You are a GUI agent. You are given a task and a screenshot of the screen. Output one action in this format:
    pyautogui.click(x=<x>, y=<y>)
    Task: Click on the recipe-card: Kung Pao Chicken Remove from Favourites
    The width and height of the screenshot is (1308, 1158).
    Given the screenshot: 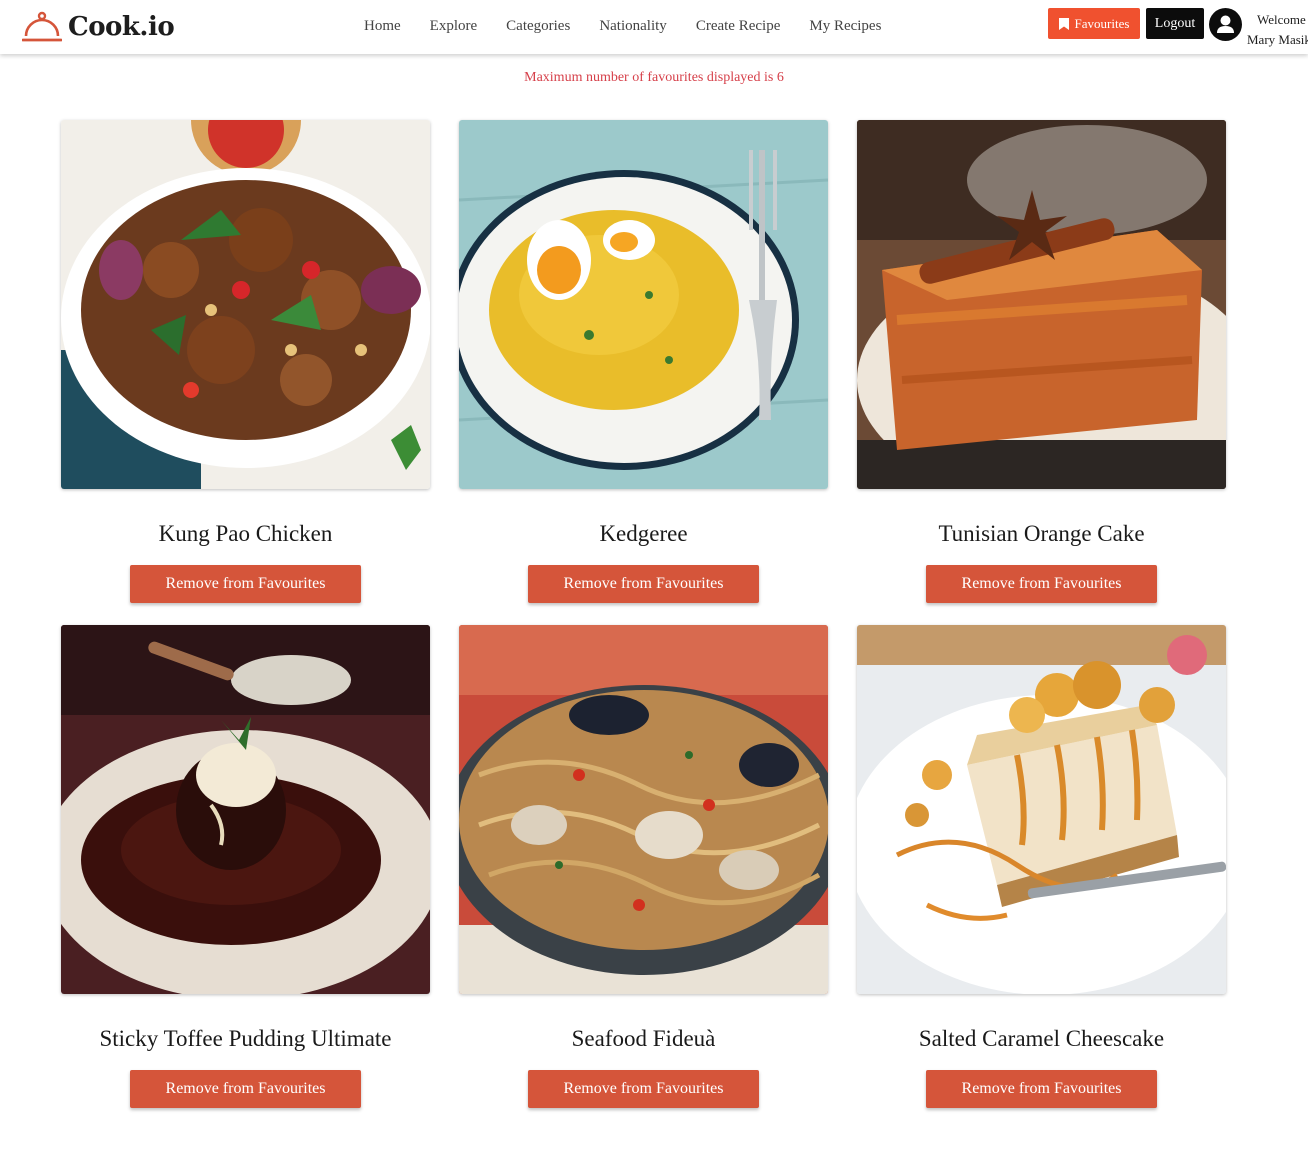 What is the action you would take?
    pyautogui.click(x=245, y=361)
    